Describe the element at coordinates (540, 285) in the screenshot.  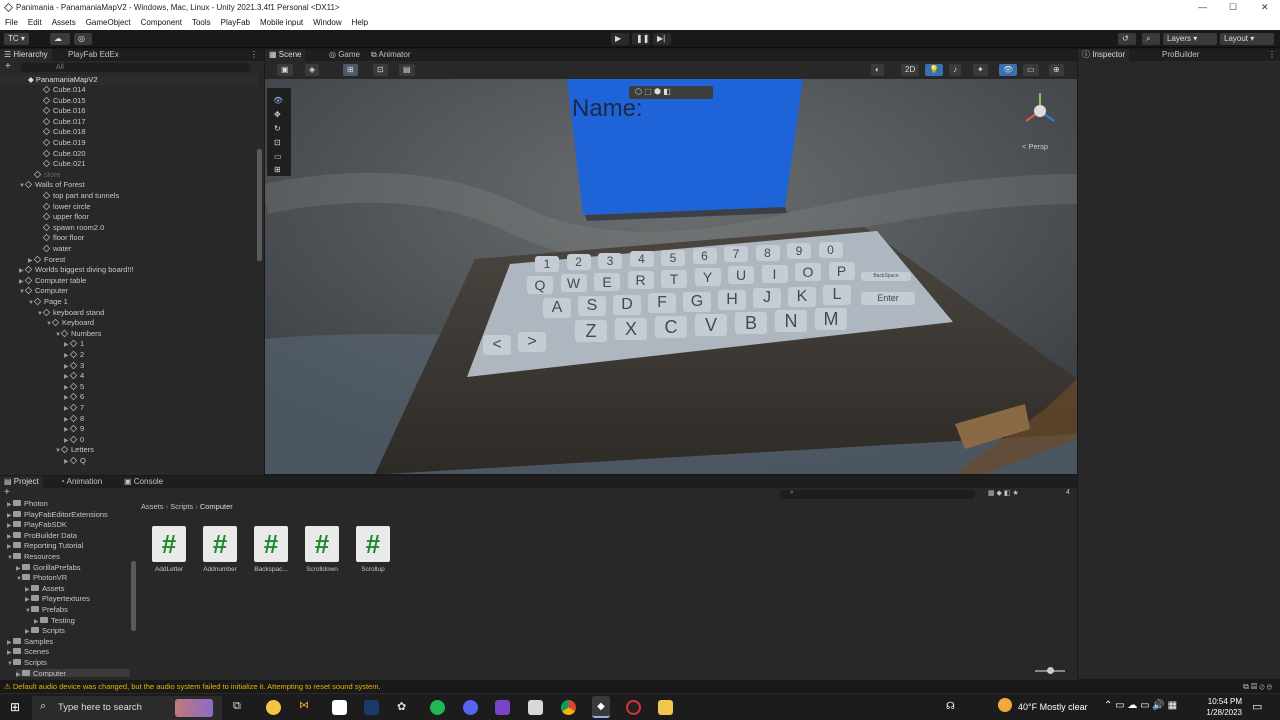
I see `key-q: Q` at that location.